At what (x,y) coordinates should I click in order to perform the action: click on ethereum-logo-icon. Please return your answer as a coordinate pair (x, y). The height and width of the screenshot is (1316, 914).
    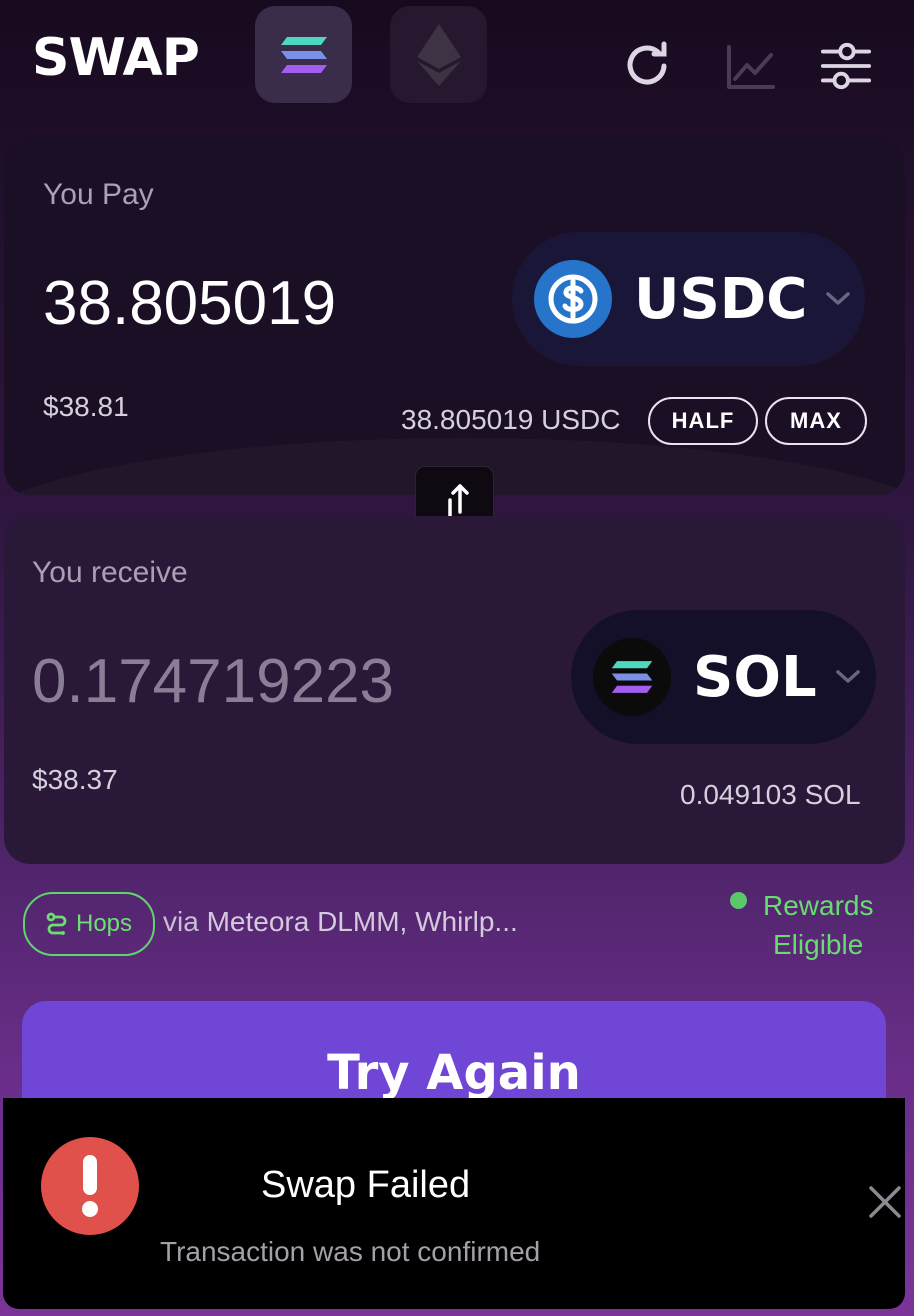
    Looking at the image, I should click on (438, 54).